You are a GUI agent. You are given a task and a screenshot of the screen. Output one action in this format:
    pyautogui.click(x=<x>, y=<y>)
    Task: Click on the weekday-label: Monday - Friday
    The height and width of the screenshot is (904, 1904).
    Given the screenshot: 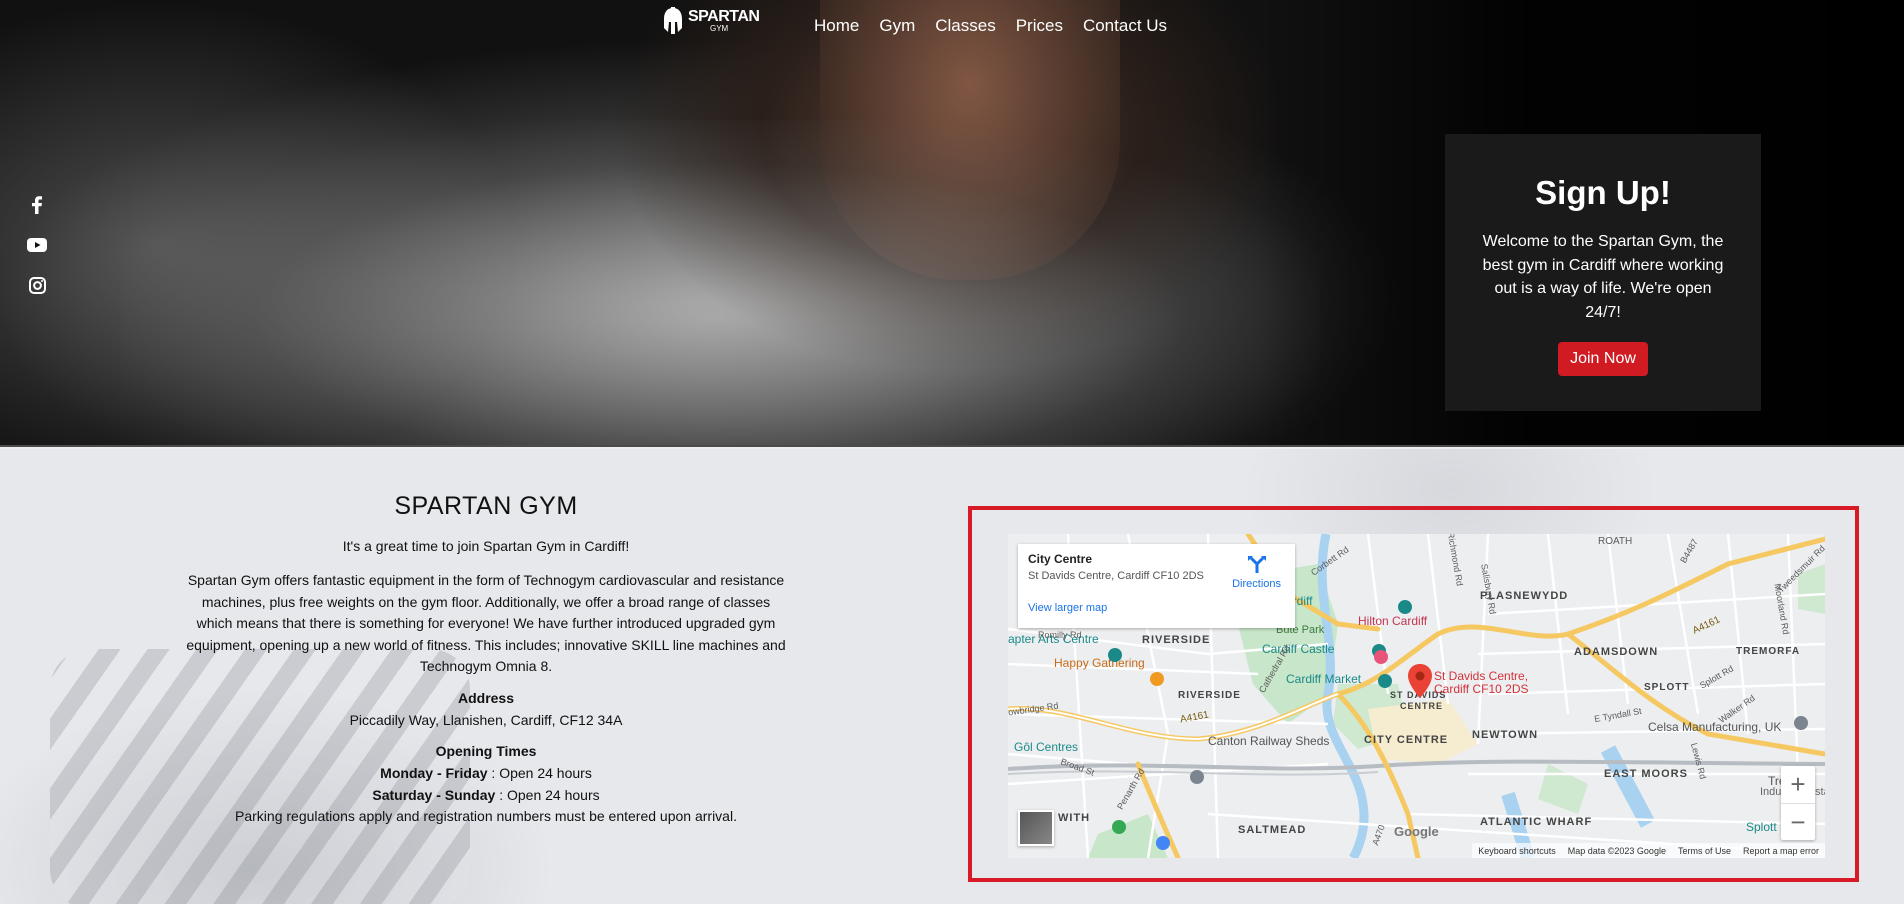 What is the action you would take?
    pyautogui.click(x=434, y=773)
    